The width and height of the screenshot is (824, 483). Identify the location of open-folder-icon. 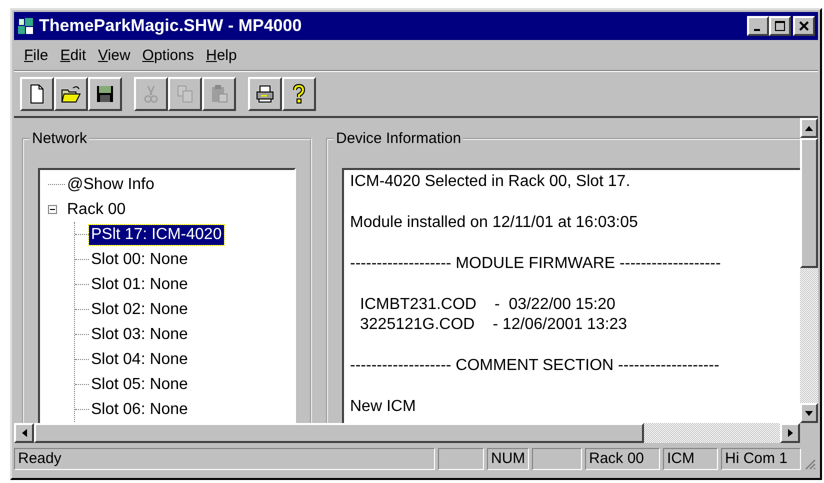
(71, 94).